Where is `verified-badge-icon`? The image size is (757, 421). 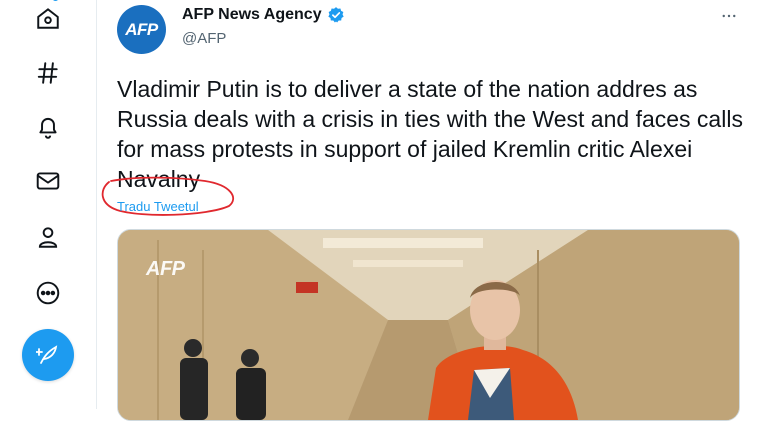 verified-badge-icon is located at coordinates (336, 15).